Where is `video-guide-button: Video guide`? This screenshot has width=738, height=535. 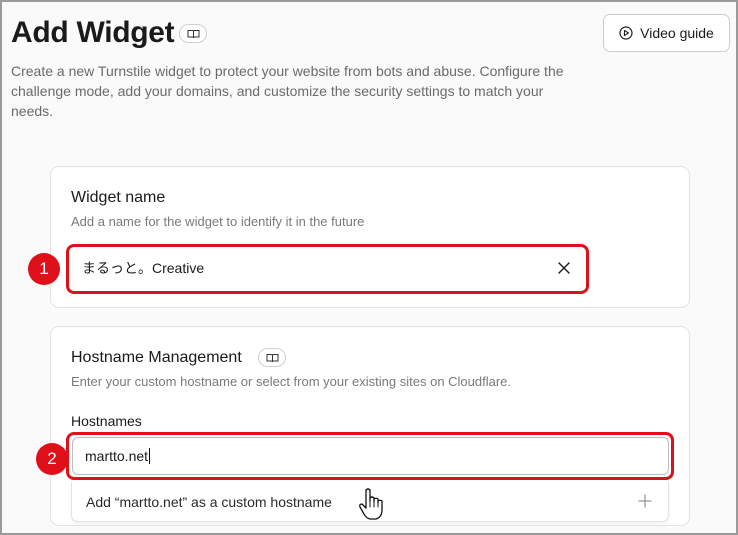 video-guide-button: Video guide is located at coordinates (666, 33).